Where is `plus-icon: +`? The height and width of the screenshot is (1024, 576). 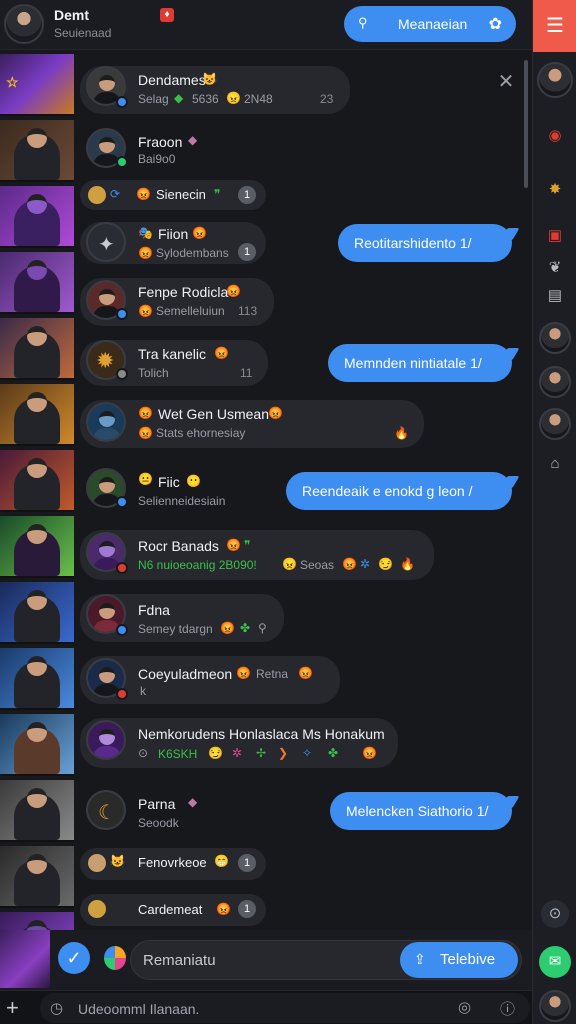
plus-icon: + is located at coordinates (12, 1008).